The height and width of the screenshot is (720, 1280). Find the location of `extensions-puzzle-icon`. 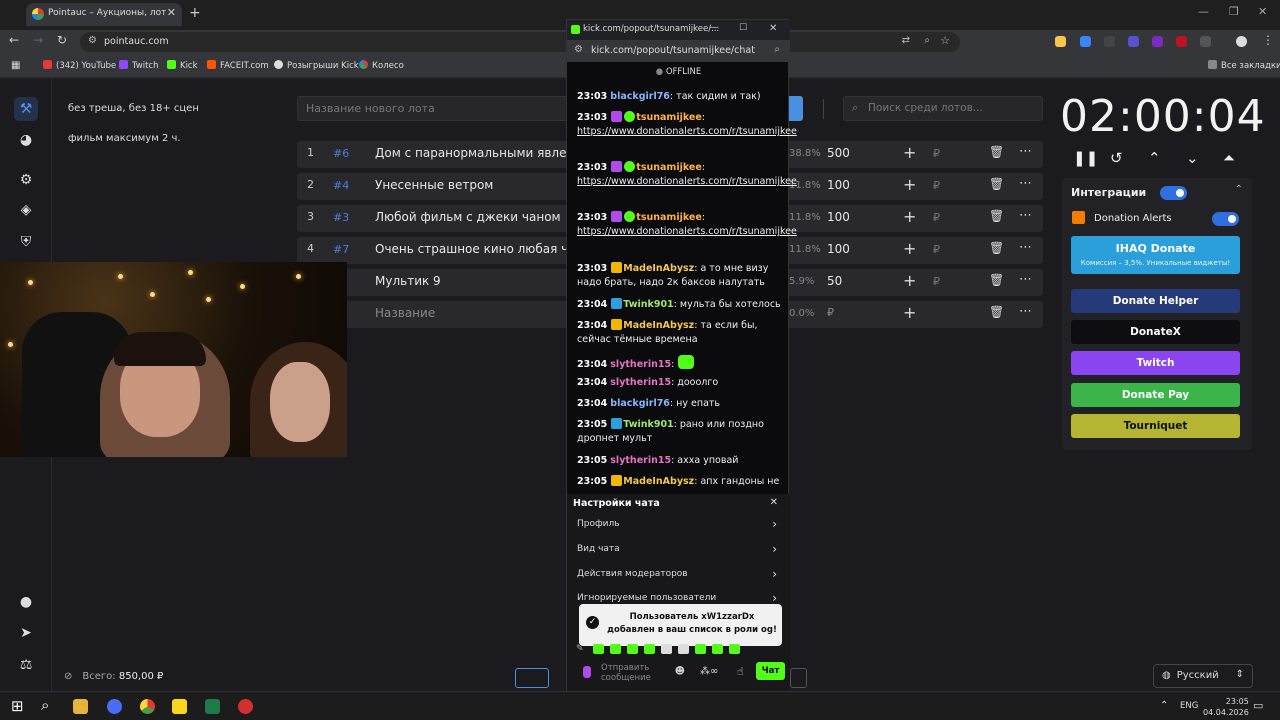

extensions-puzzle-icon is located at coordinates (1205, 41).